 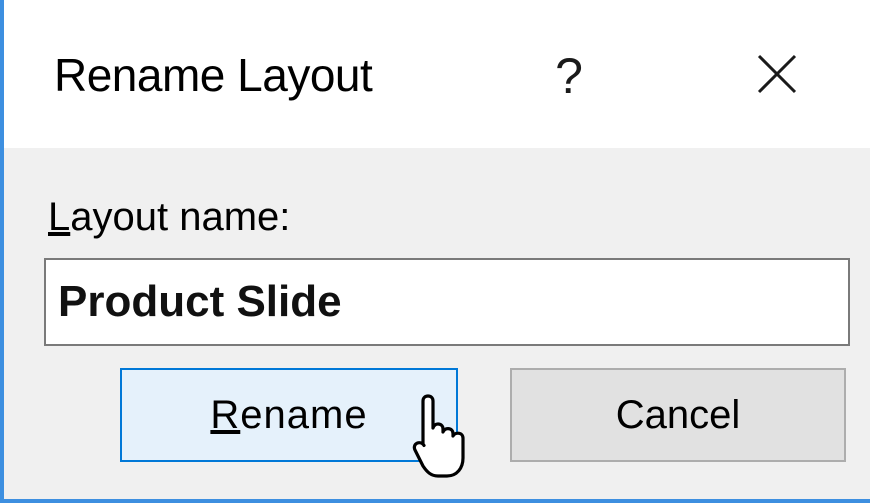 I want to click on label-text: ayout name:, so click(x=180, y=217).